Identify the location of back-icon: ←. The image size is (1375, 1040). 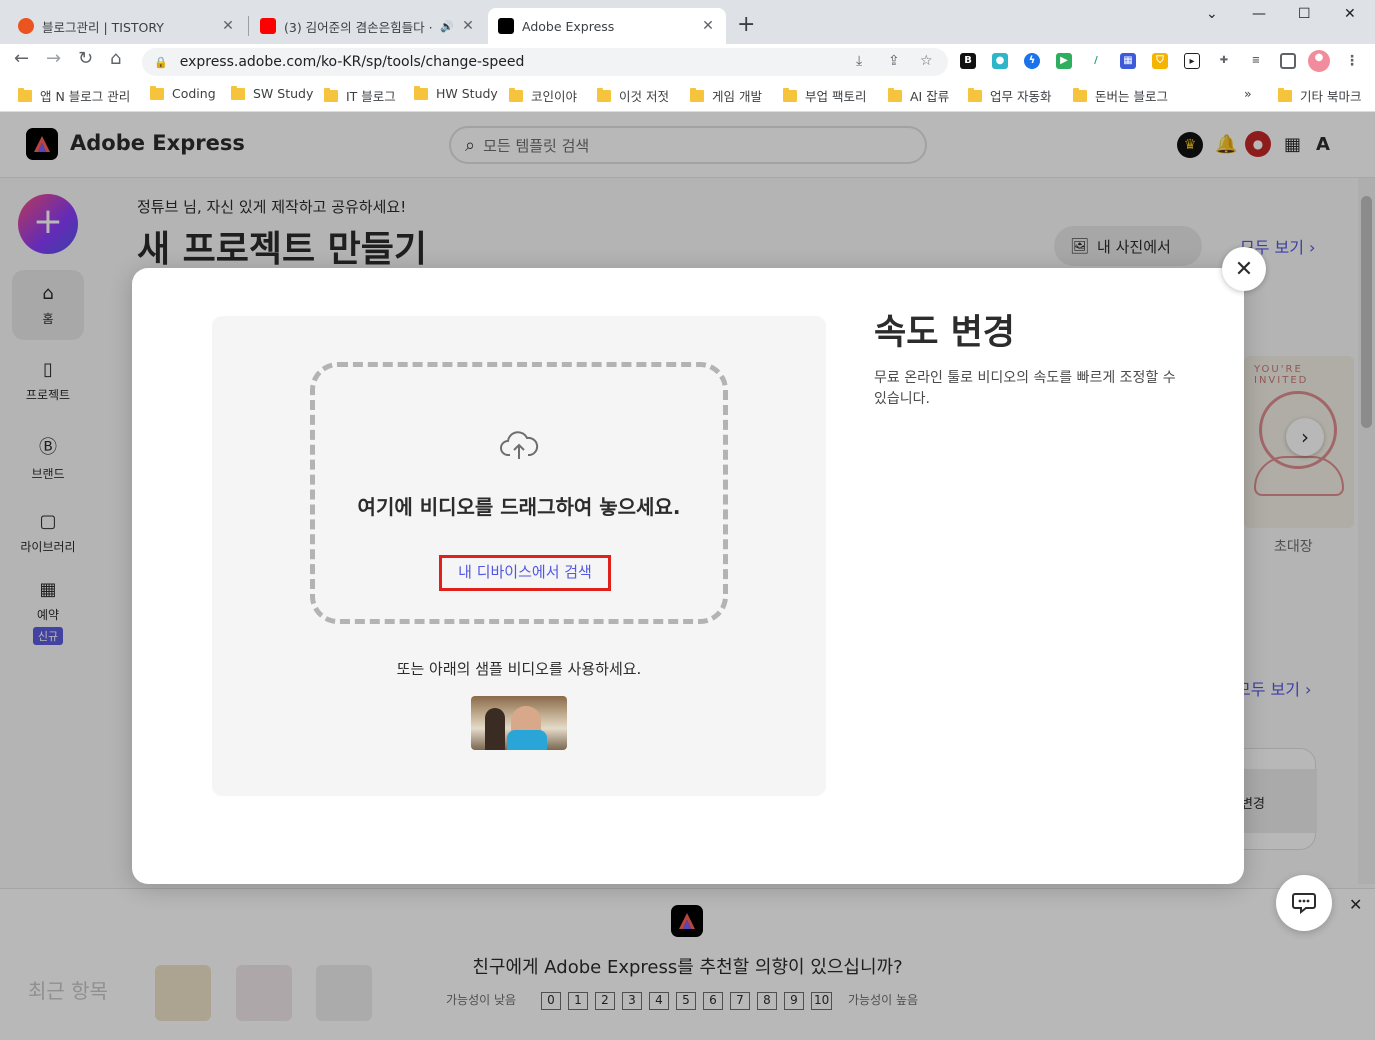
(21, 58).